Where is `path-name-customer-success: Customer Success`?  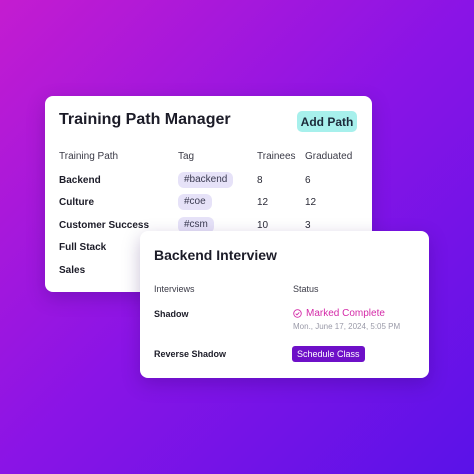
path-name-customer-success: Customer Success is located at coordinates (104, 225).